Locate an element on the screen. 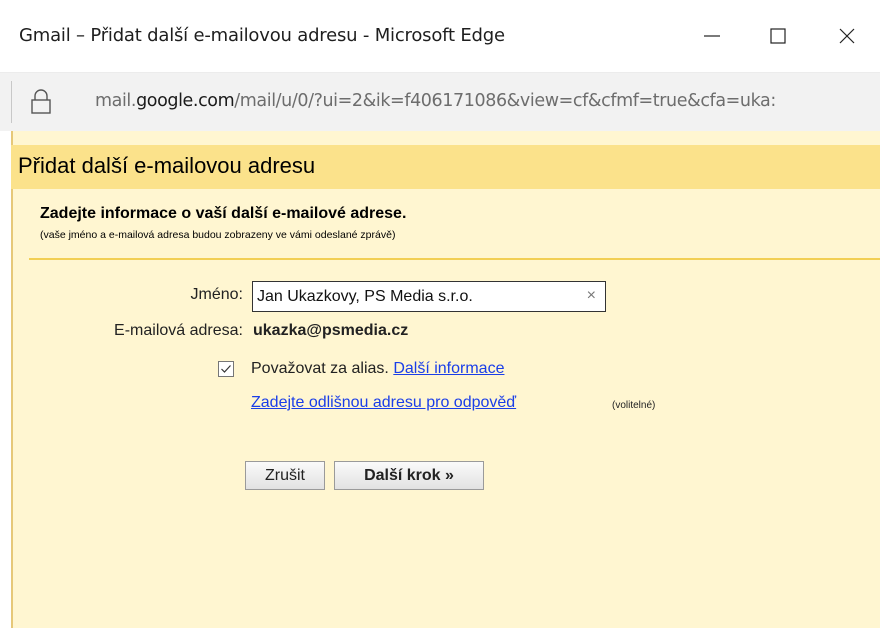  close-icon is located at coordinates (847, 36).